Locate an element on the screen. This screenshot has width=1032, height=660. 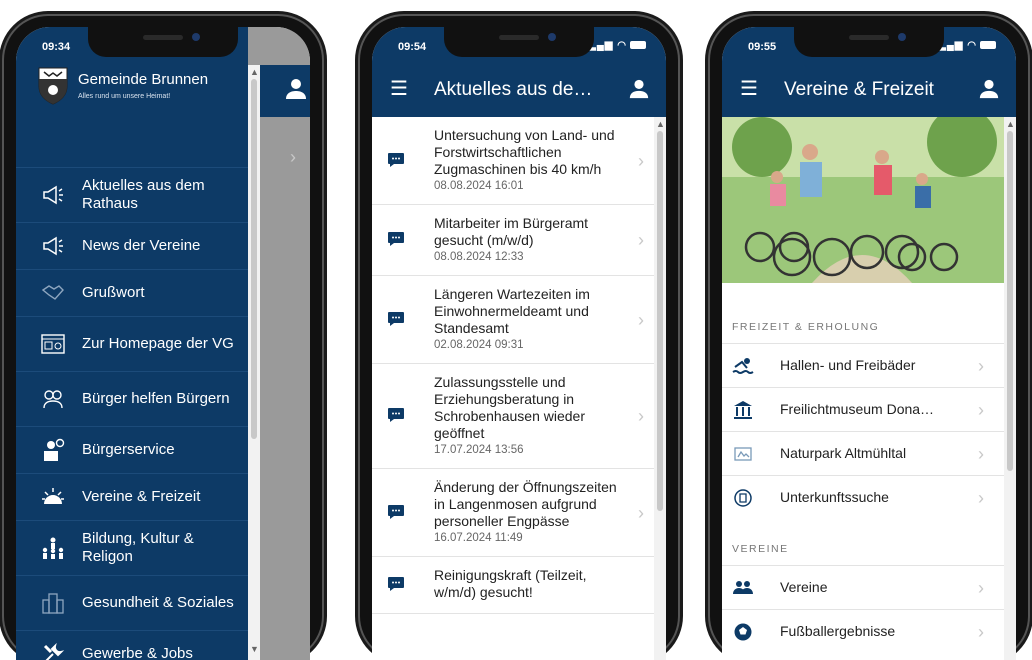
list-item-unterkunft: Unterkunftssuche › is located at coordinates (863, 497).